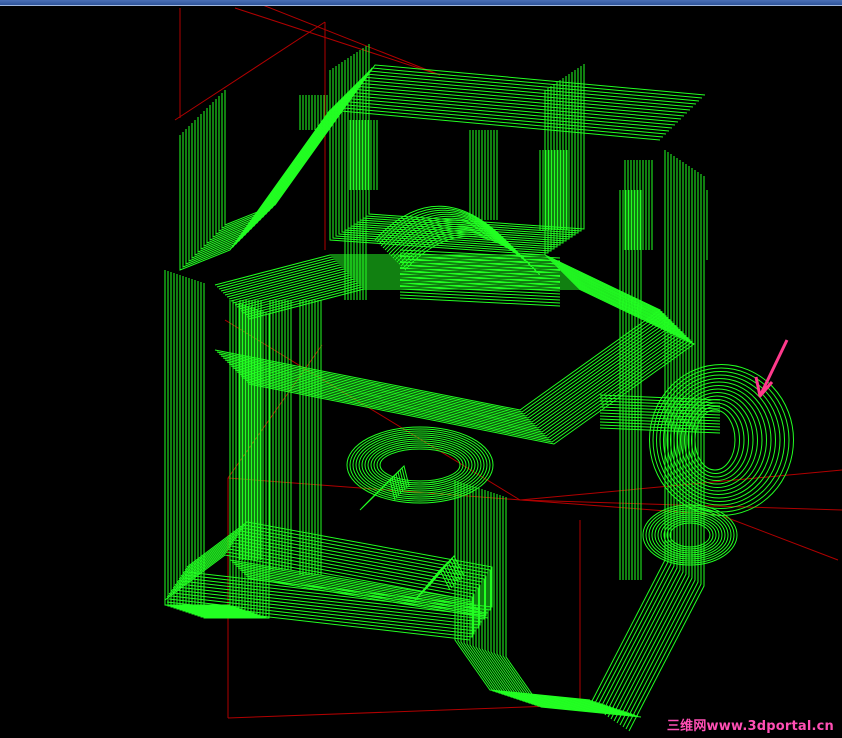 The image size is (842, 738). Describe the element at coordinates (771, 368) in the screenshot. I see `pointer-arrow-icon` at that location.